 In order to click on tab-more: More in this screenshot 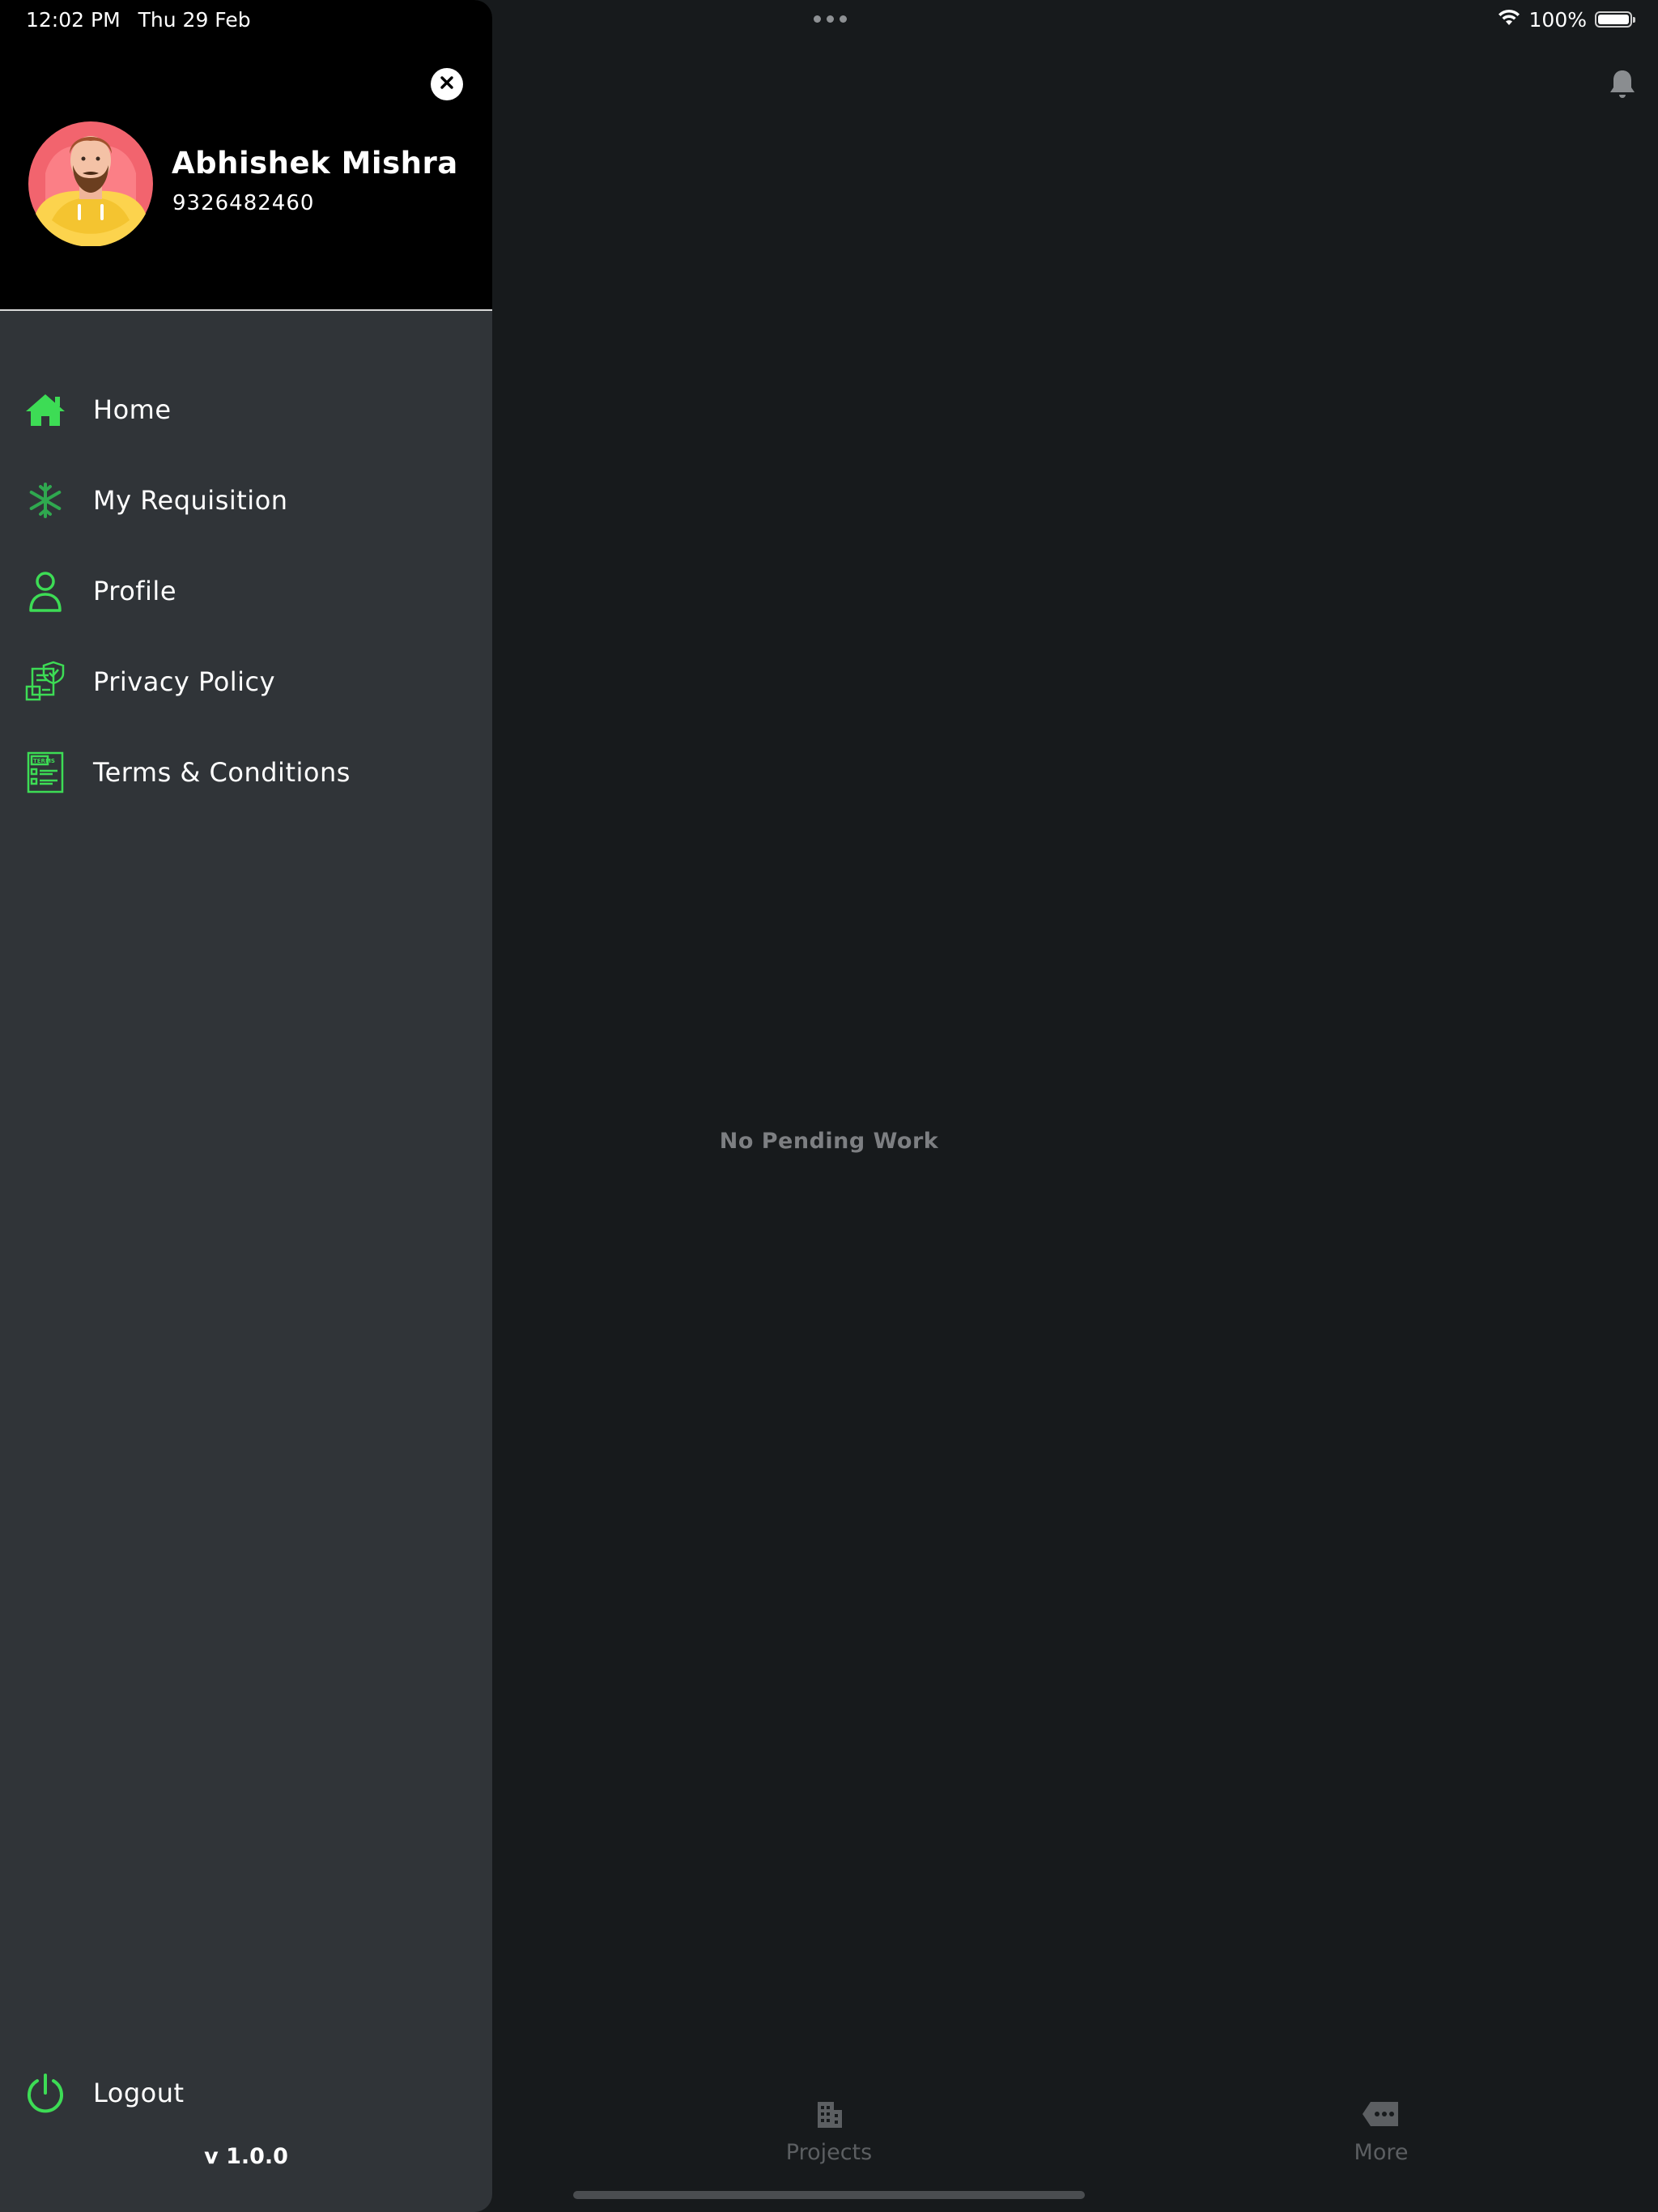, I will do `click(1381, 2132)`.